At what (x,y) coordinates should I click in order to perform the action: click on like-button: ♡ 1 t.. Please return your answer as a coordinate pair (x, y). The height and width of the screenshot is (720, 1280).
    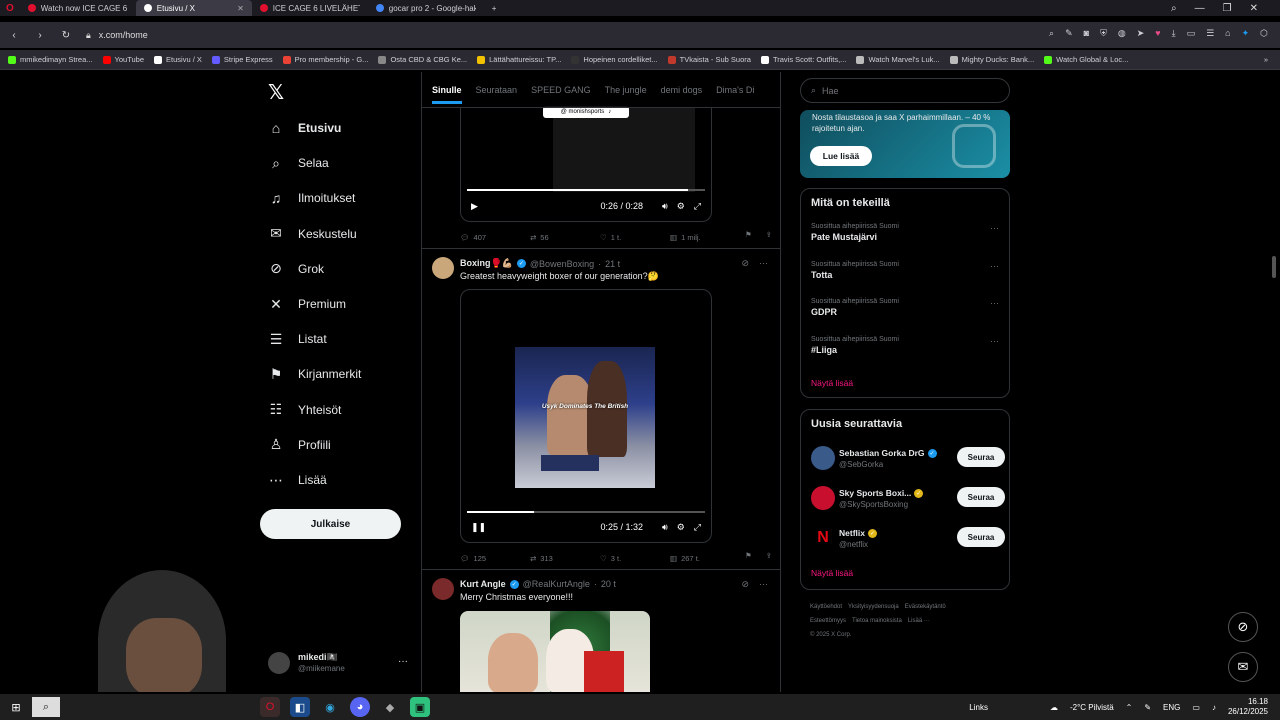
    Looking at the image, I should click on (635, 237).